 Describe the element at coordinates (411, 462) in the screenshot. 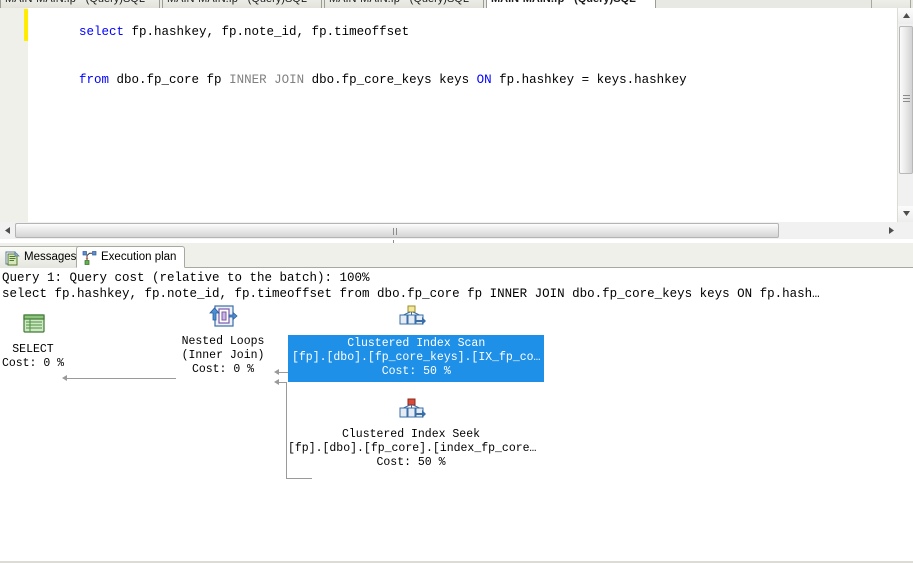

I see `plan-node-clustered-index-seek-line-3: Cost: 50 %` at that location.